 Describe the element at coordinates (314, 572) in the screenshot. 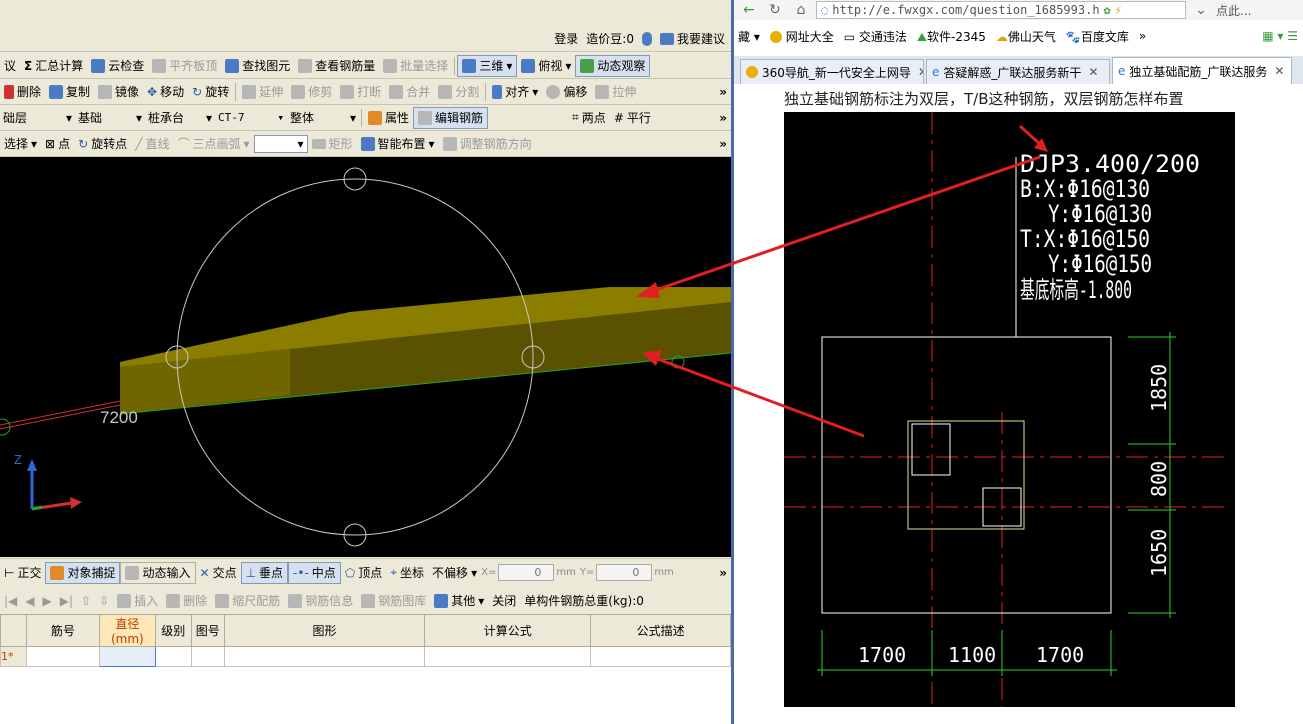

I see `midpoint-snap: -•- 中点` at that location.